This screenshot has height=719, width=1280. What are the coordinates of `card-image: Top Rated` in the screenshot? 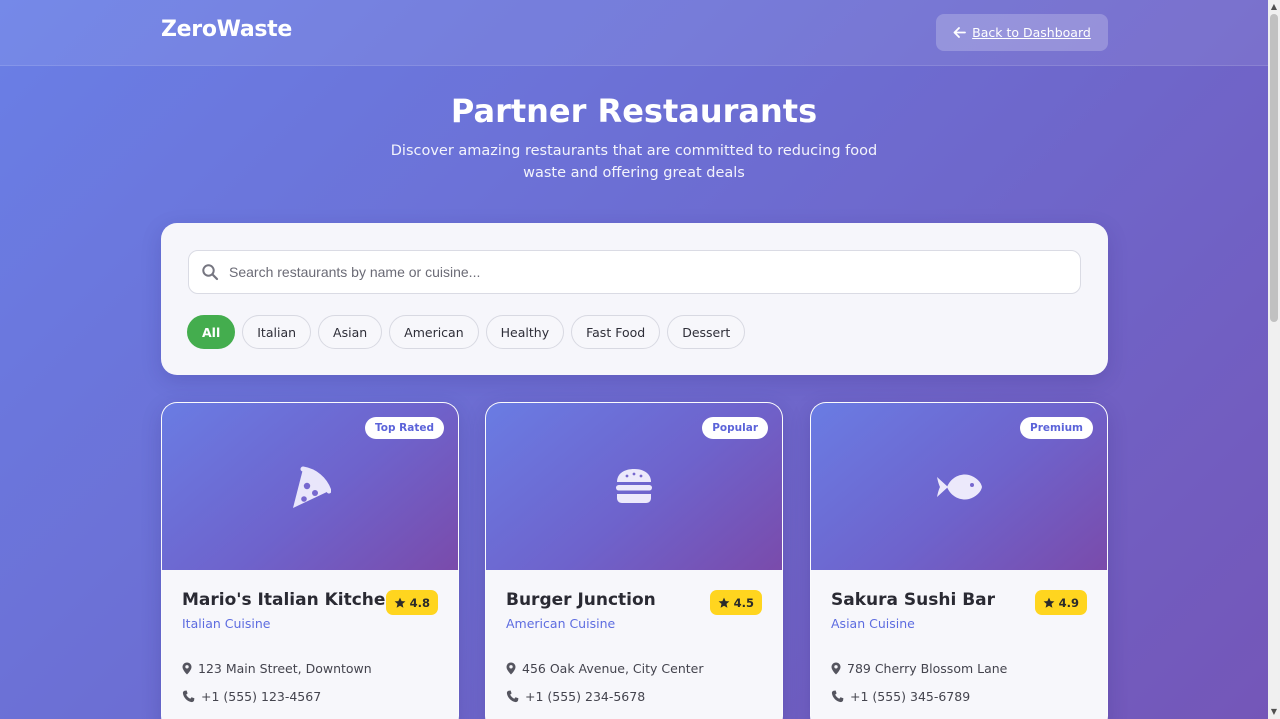 It's located at (310, 486).